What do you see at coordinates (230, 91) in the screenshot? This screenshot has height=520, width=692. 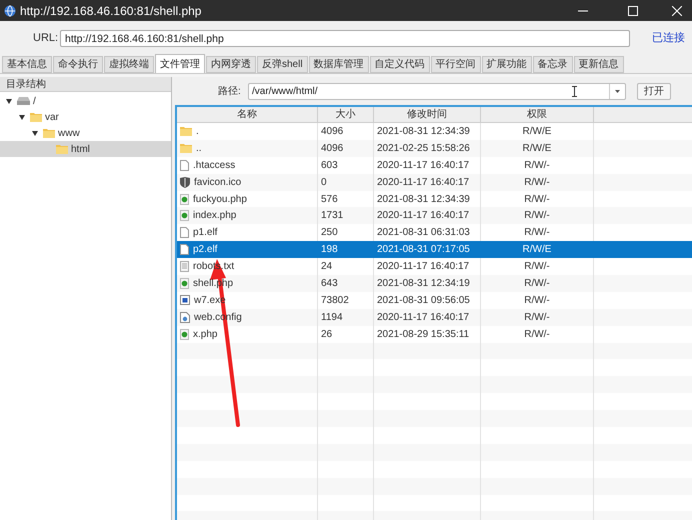 I see `path-label: 路径:` at bounding box center [230, 91].